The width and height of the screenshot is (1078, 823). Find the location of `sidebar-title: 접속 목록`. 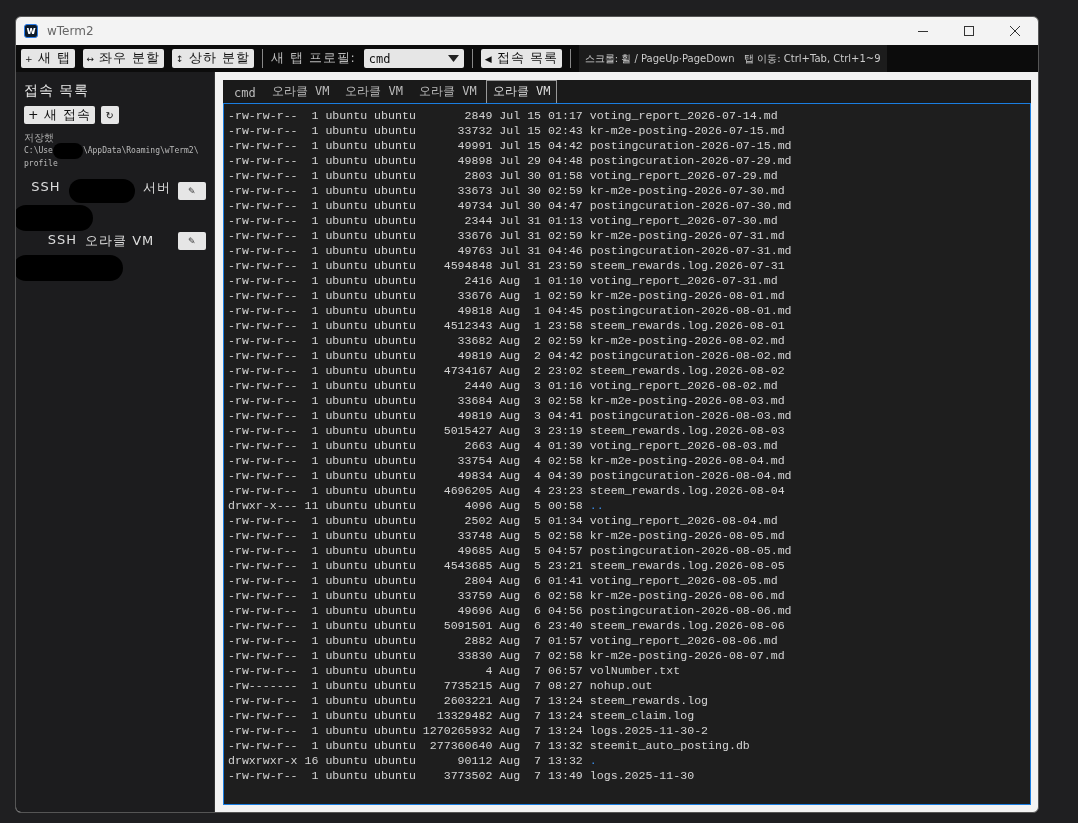

sidebar-title: 접속 목록 is located at coordinates (57, 91).